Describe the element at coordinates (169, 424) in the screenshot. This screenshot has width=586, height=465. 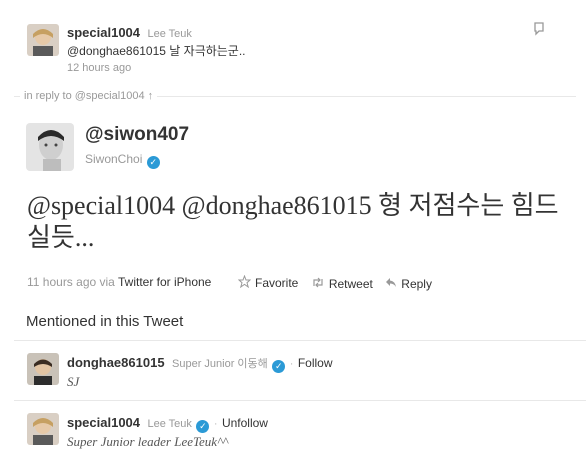
I see `mention-fullname: Lee Teuk` at that location.